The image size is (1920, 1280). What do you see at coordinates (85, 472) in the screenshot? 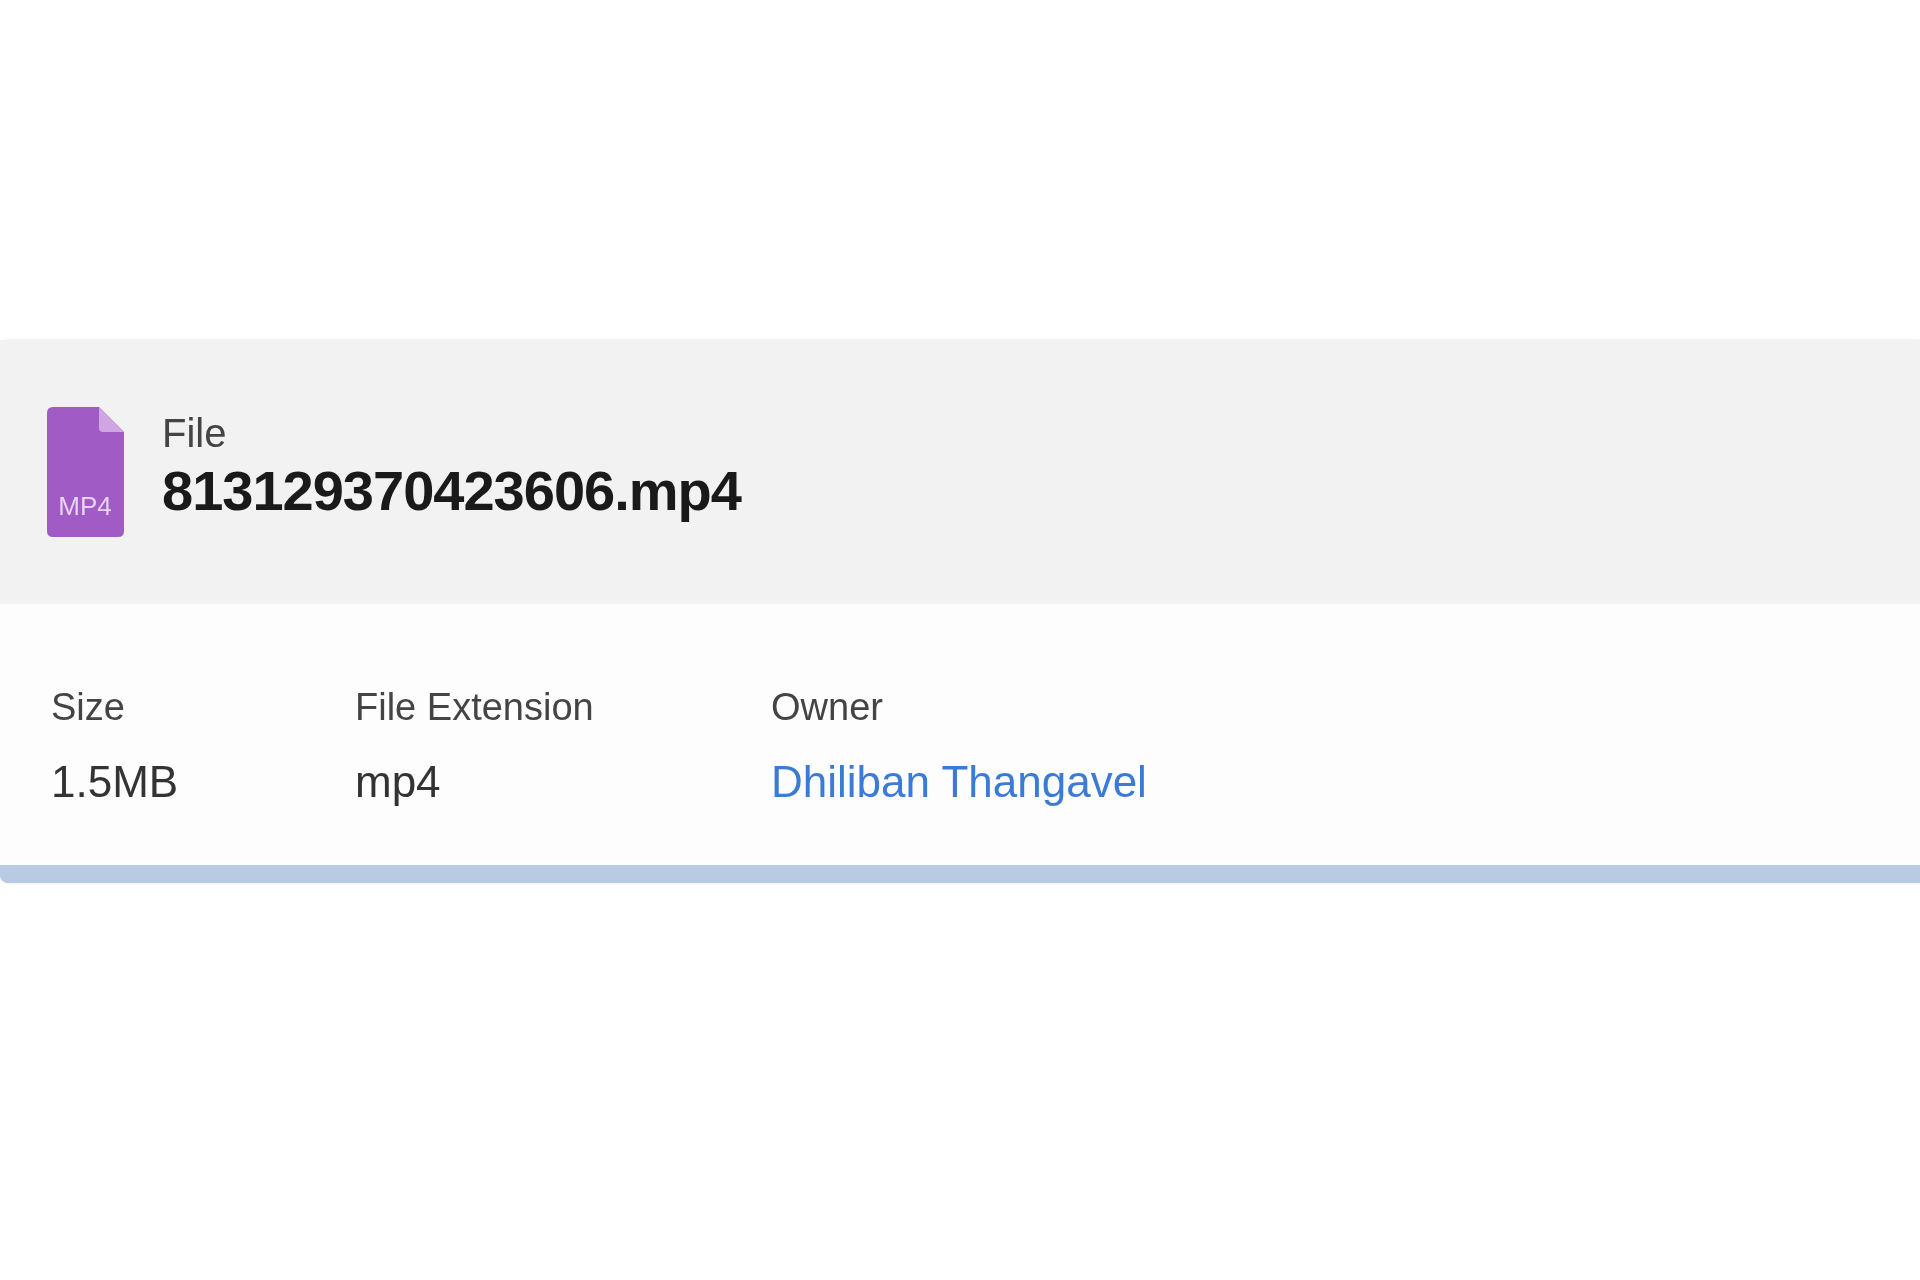
I see `mp4-file-icon: MP4` at bounding box center [85, 472].